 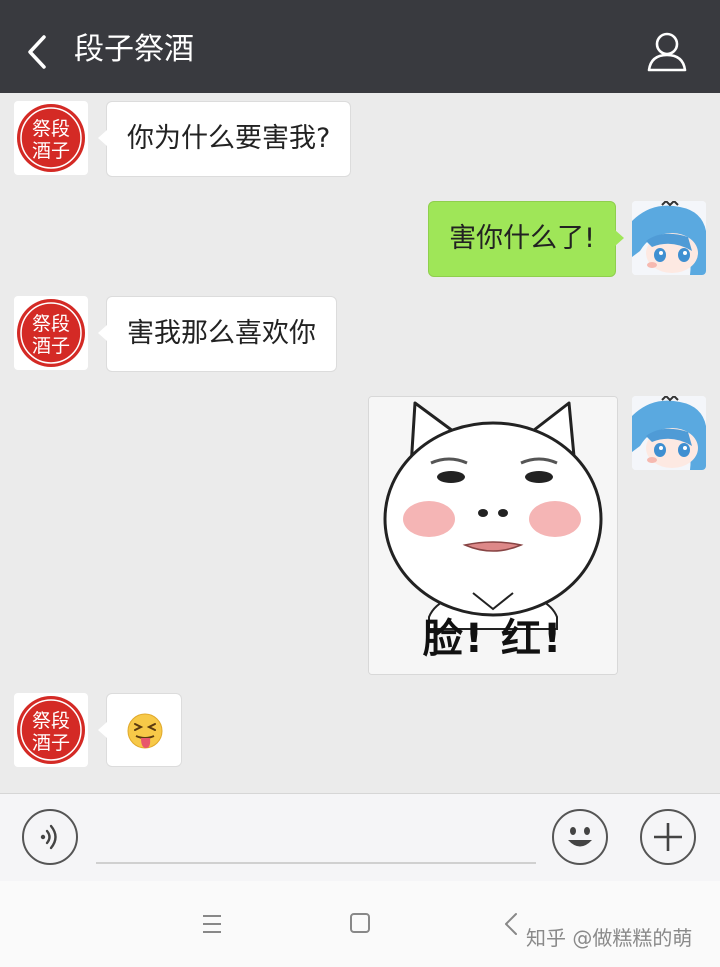 I want to click on message-bubble-incoming, so click(x=140, y=730).